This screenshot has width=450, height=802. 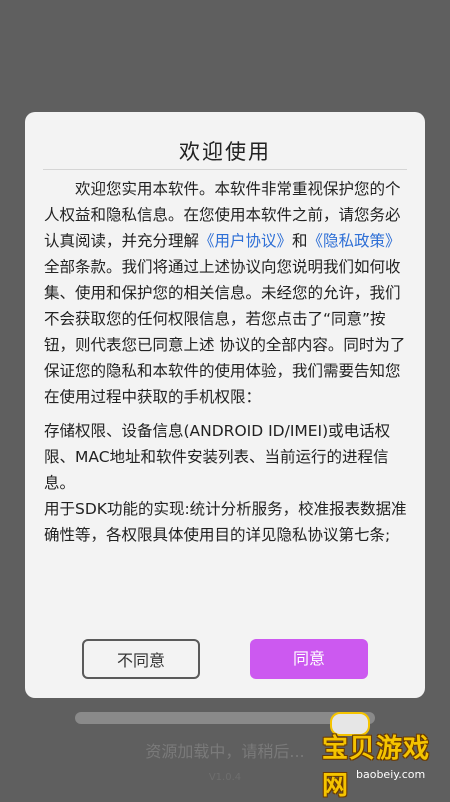 I want to click on intro-text-and: 和, so click(x=300, y=241).